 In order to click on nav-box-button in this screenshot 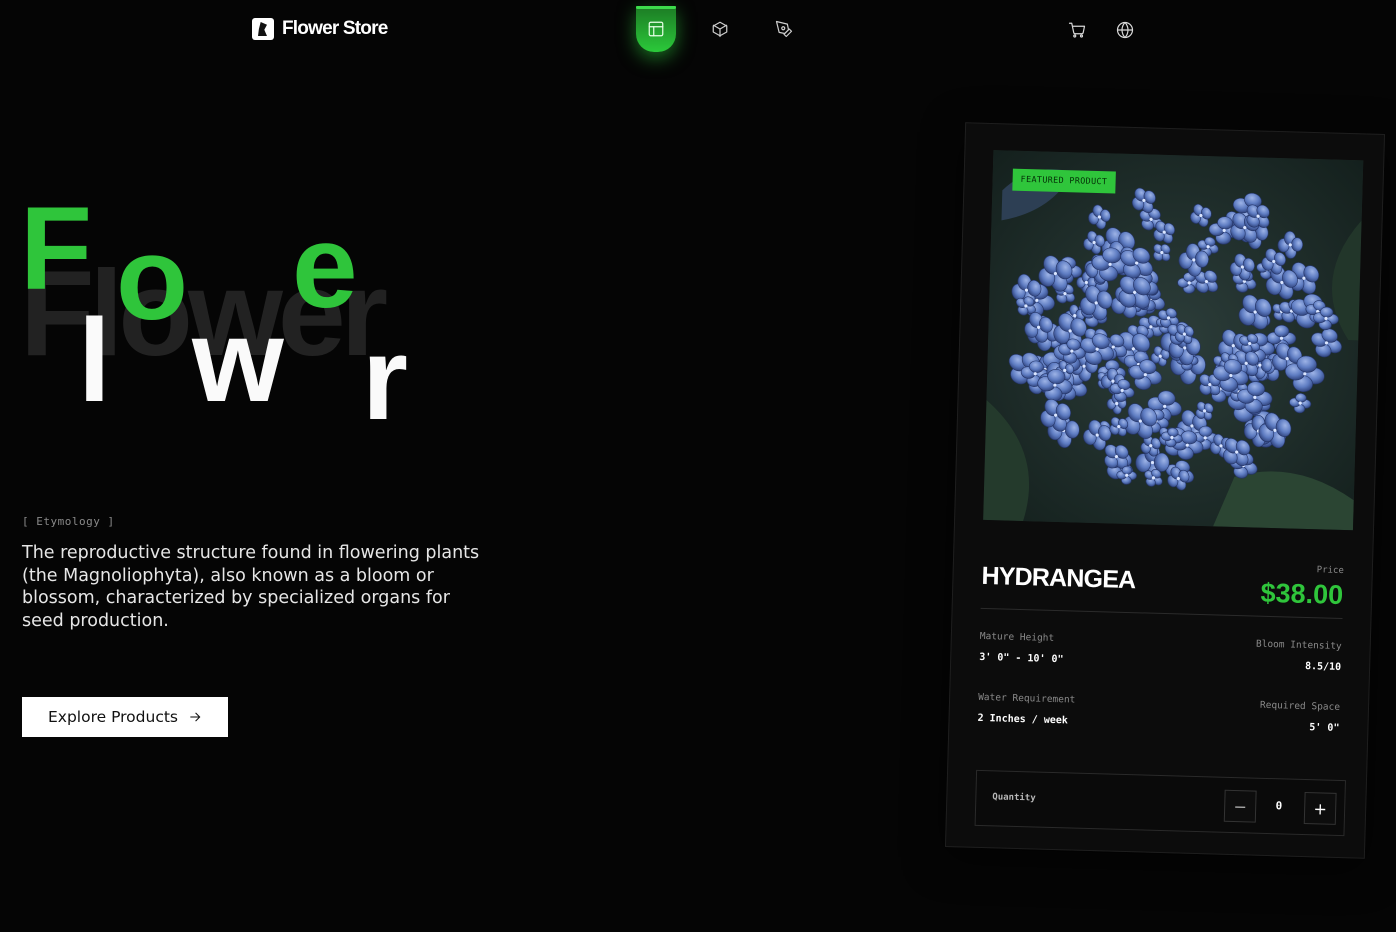, I will do `click(720, 29)`.